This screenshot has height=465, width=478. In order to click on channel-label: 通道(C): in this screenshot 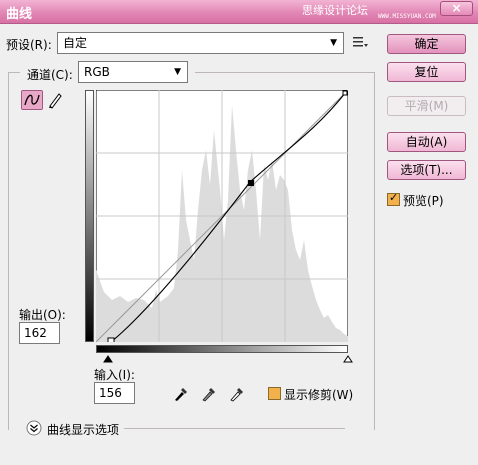, I will do `click(50, 75)`.